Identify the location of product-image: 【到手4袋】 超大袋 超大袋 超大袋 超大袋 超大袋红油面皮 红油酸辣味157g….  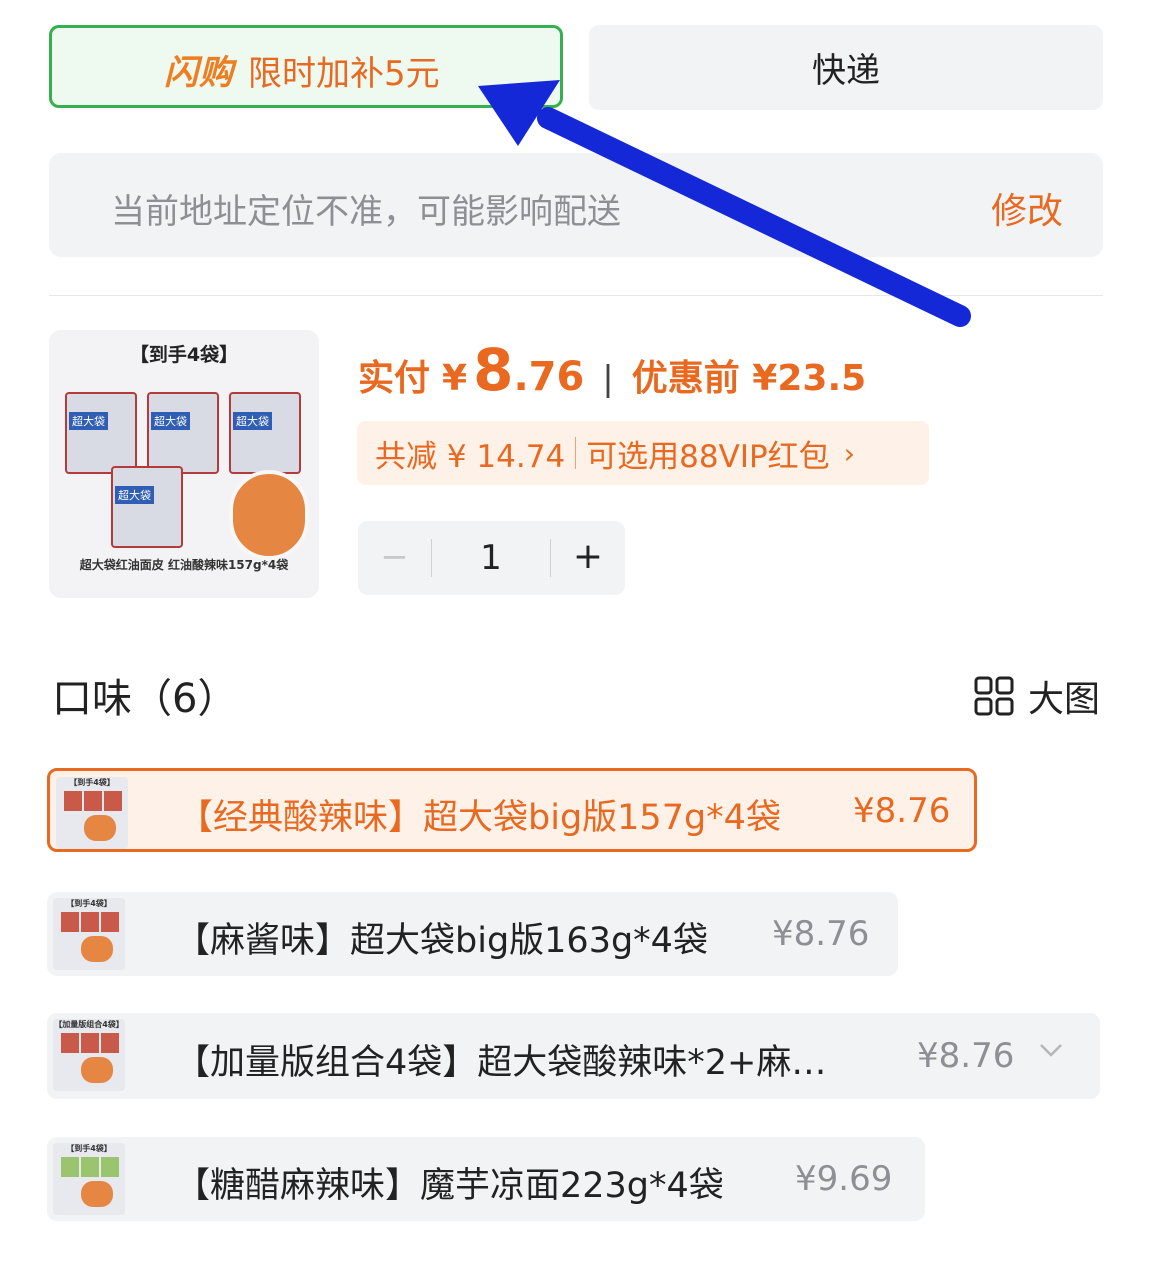
(184, 464).